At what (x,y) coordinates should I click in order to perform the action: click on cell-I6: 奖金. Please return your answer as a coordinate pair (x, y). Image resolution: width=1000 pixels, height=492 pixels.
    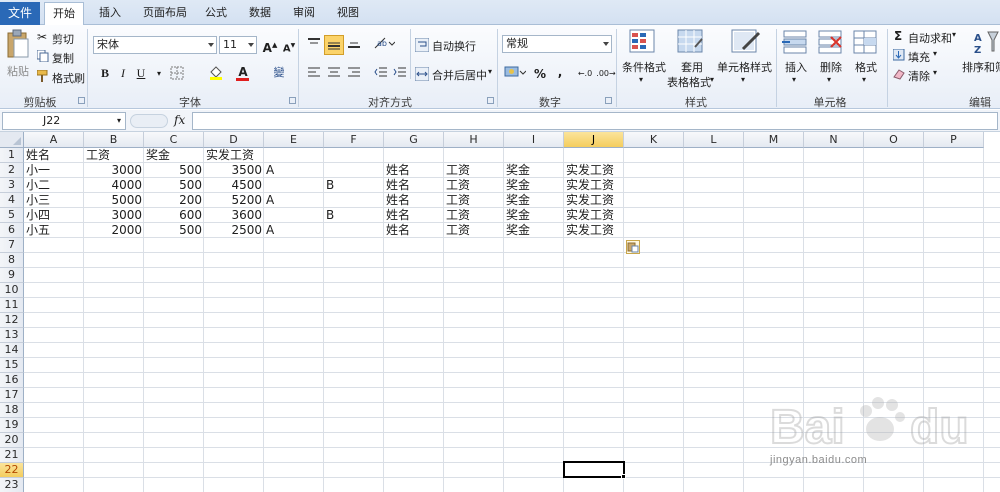
    Looking at the image, I should click on (534, 230).